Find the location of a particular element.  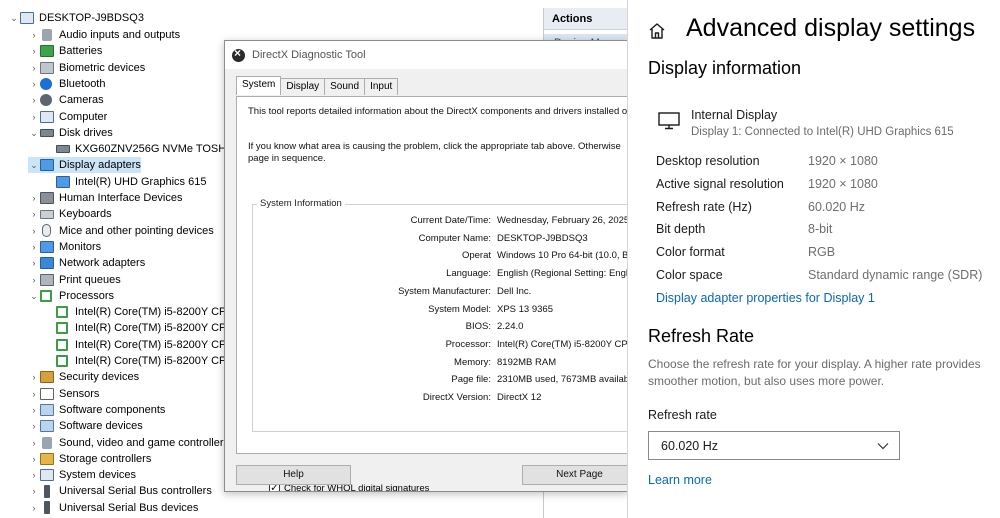

sysinfo-label: System Model: is located at coordinates (459, 309).